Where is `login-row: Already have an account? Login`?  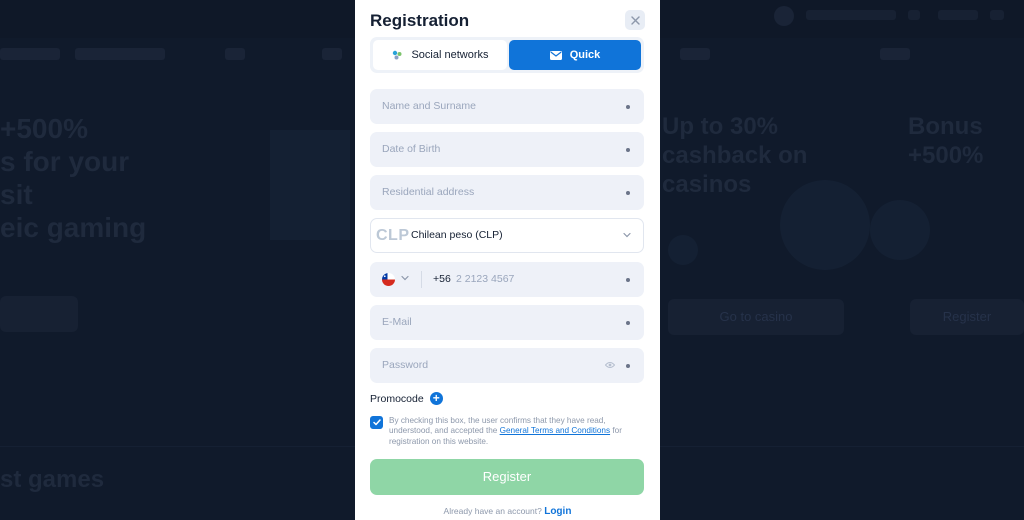 login-row: Already have an account? Login is located at coordinates (507, 511).